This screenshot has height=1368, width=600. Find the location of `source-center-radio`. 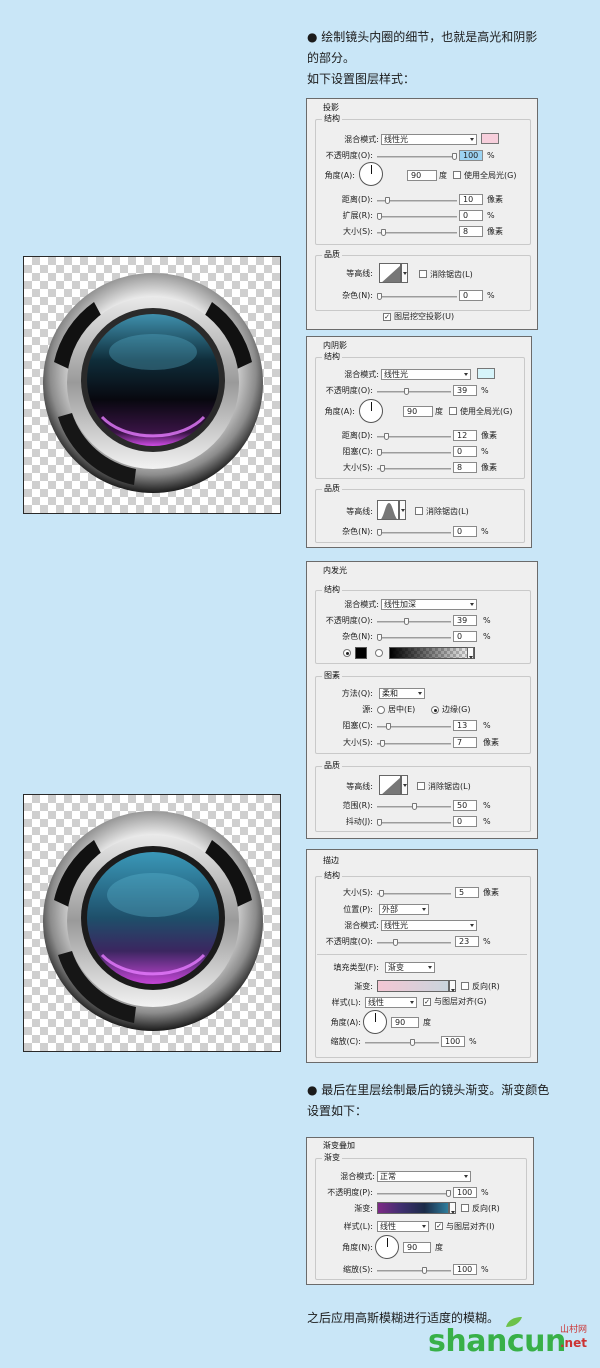

source-center-radio is located at coordinates (381, 710).